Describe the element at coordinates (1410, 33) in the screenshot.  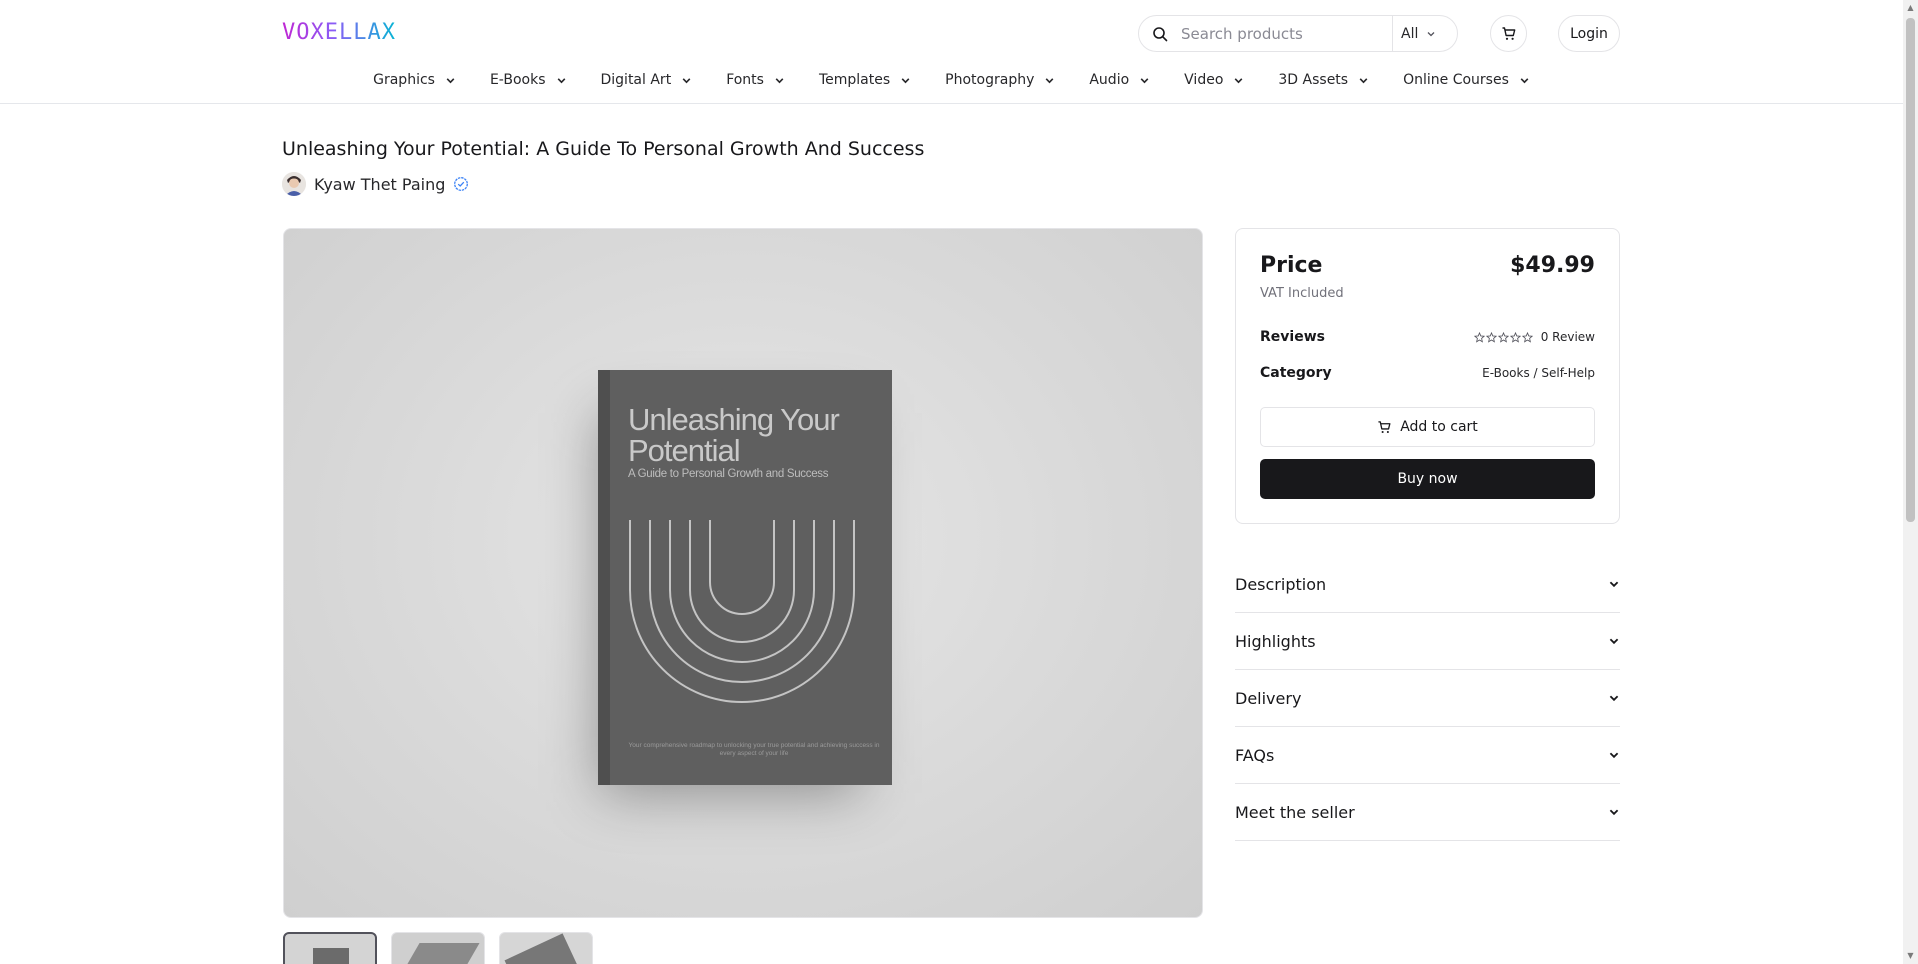
I see `search-scope-label: All` at that location.